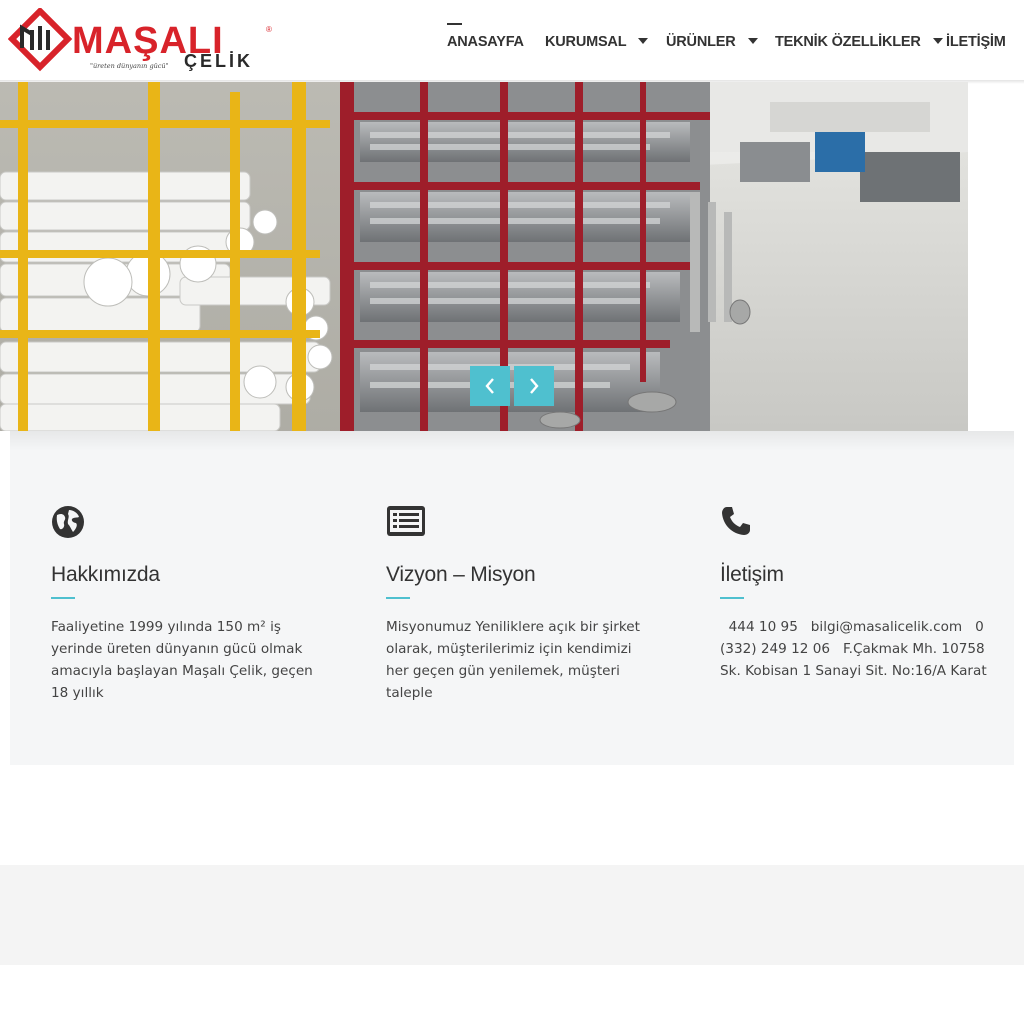 This screenshot has width=1024, height=1024. I want to click on nav-item-iletisim: İLETİŞİM, so click(976, 42).